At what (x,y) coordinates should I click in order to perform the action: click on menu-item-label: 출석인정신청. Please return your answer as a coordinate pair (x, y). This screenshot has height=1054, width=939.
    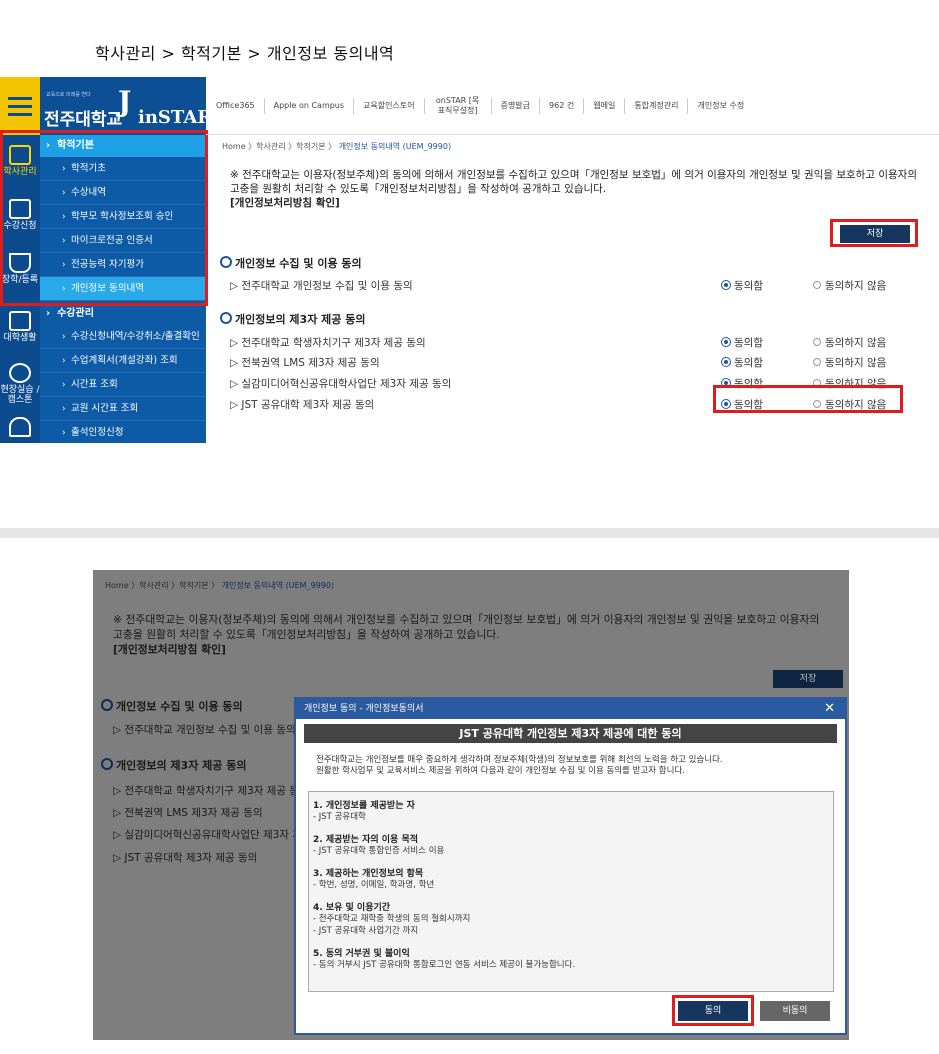
    Looking at the image, I should click on (97, 432).